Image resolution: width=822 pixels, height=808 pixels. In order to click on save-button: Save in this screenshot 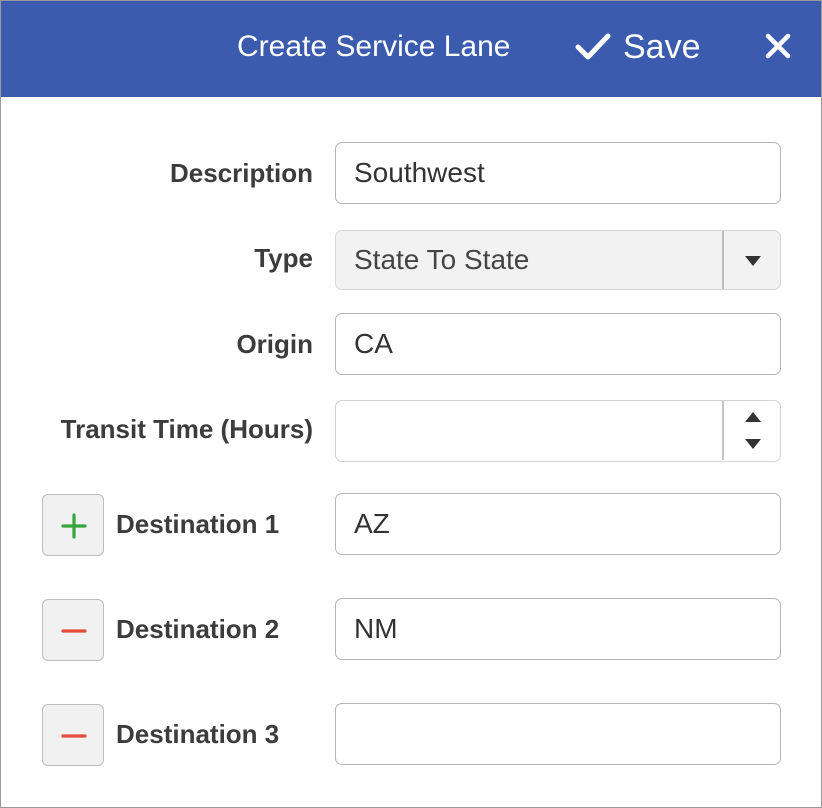, I will do `click(638, 47)`.